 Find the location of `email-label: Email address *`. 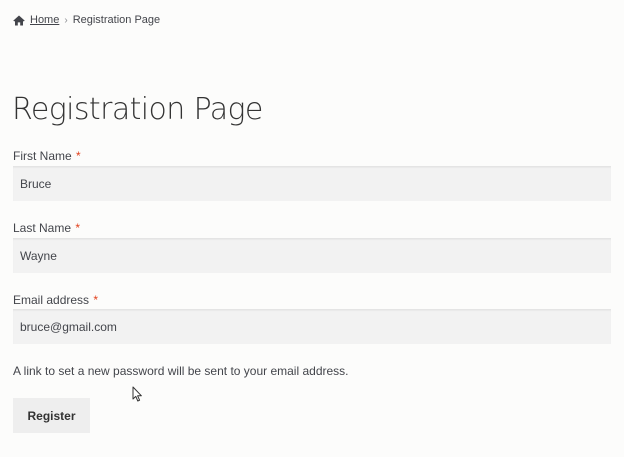

email-label: Email address * is located at coordinates (55, 300).